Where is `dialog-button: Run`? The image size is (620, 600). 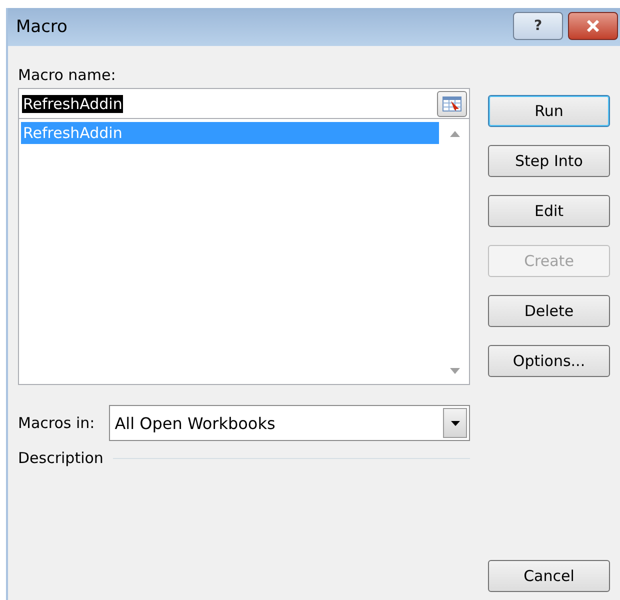
dialog-button: Run is located at coordinates (549, 111).